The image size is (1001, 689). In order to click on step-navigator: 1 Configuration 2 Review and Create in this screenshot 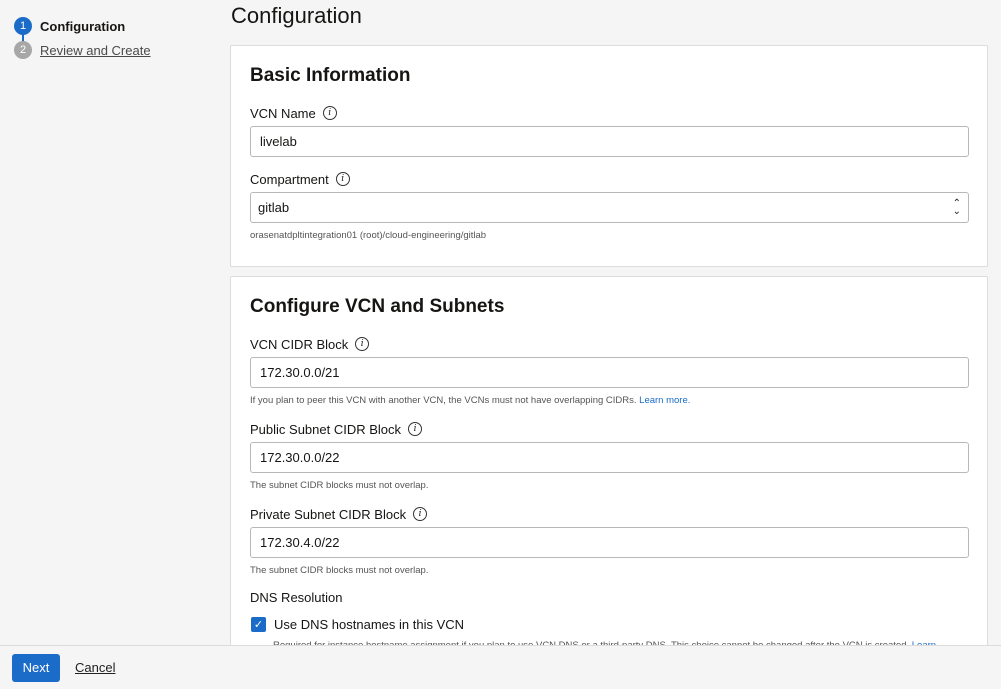, I will do `click(82, 38)`.